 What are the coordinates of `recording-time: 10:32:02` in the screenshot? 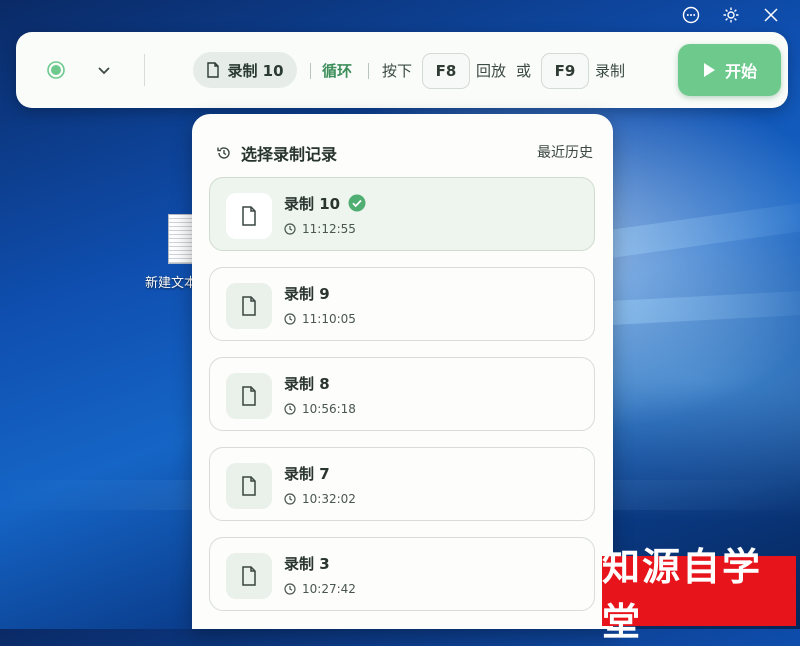 It's located at (320, 499).